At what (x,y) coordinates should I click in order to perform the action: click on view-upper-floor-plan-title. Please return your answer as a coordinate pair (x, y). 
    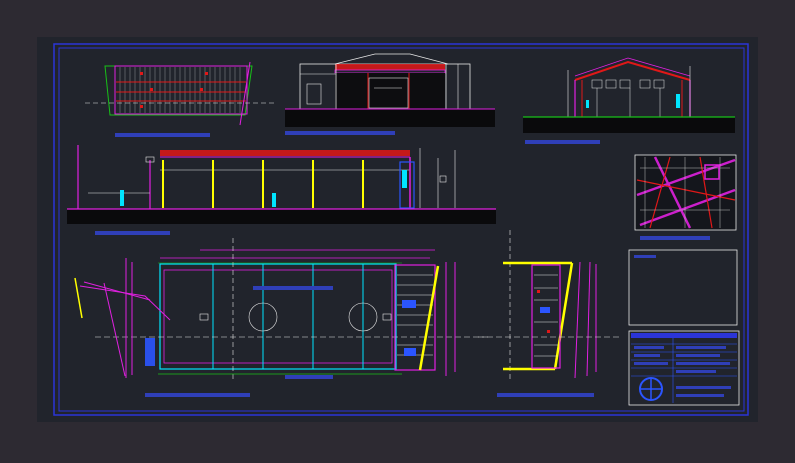
    Looking at the image, I should click on (545, 395).